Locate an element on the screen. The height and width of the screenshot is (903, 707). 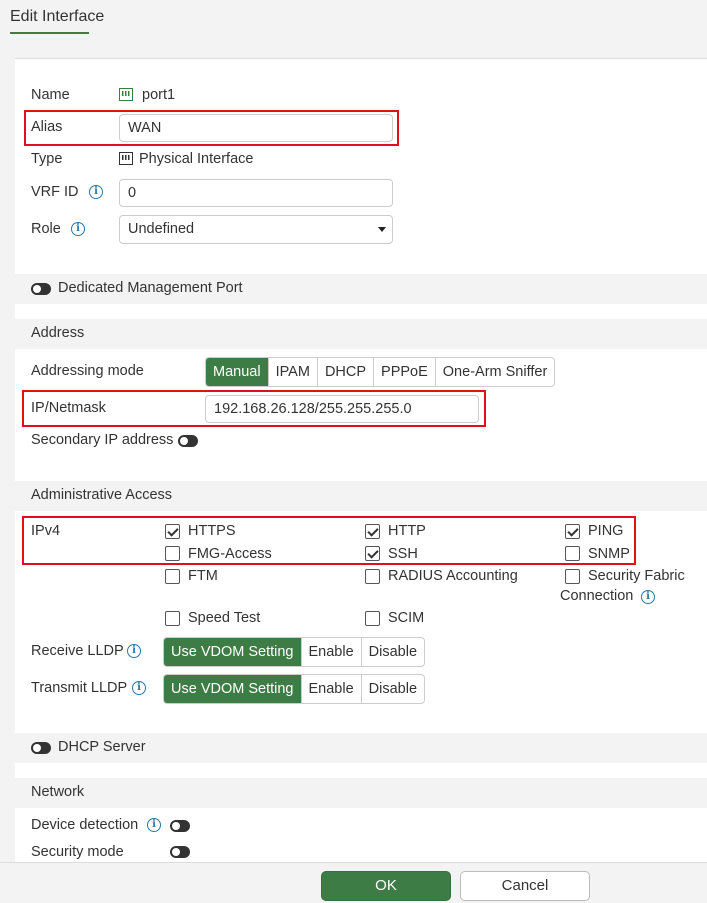
speed-test-label: Speed Test is located at coordinates (224, 618).